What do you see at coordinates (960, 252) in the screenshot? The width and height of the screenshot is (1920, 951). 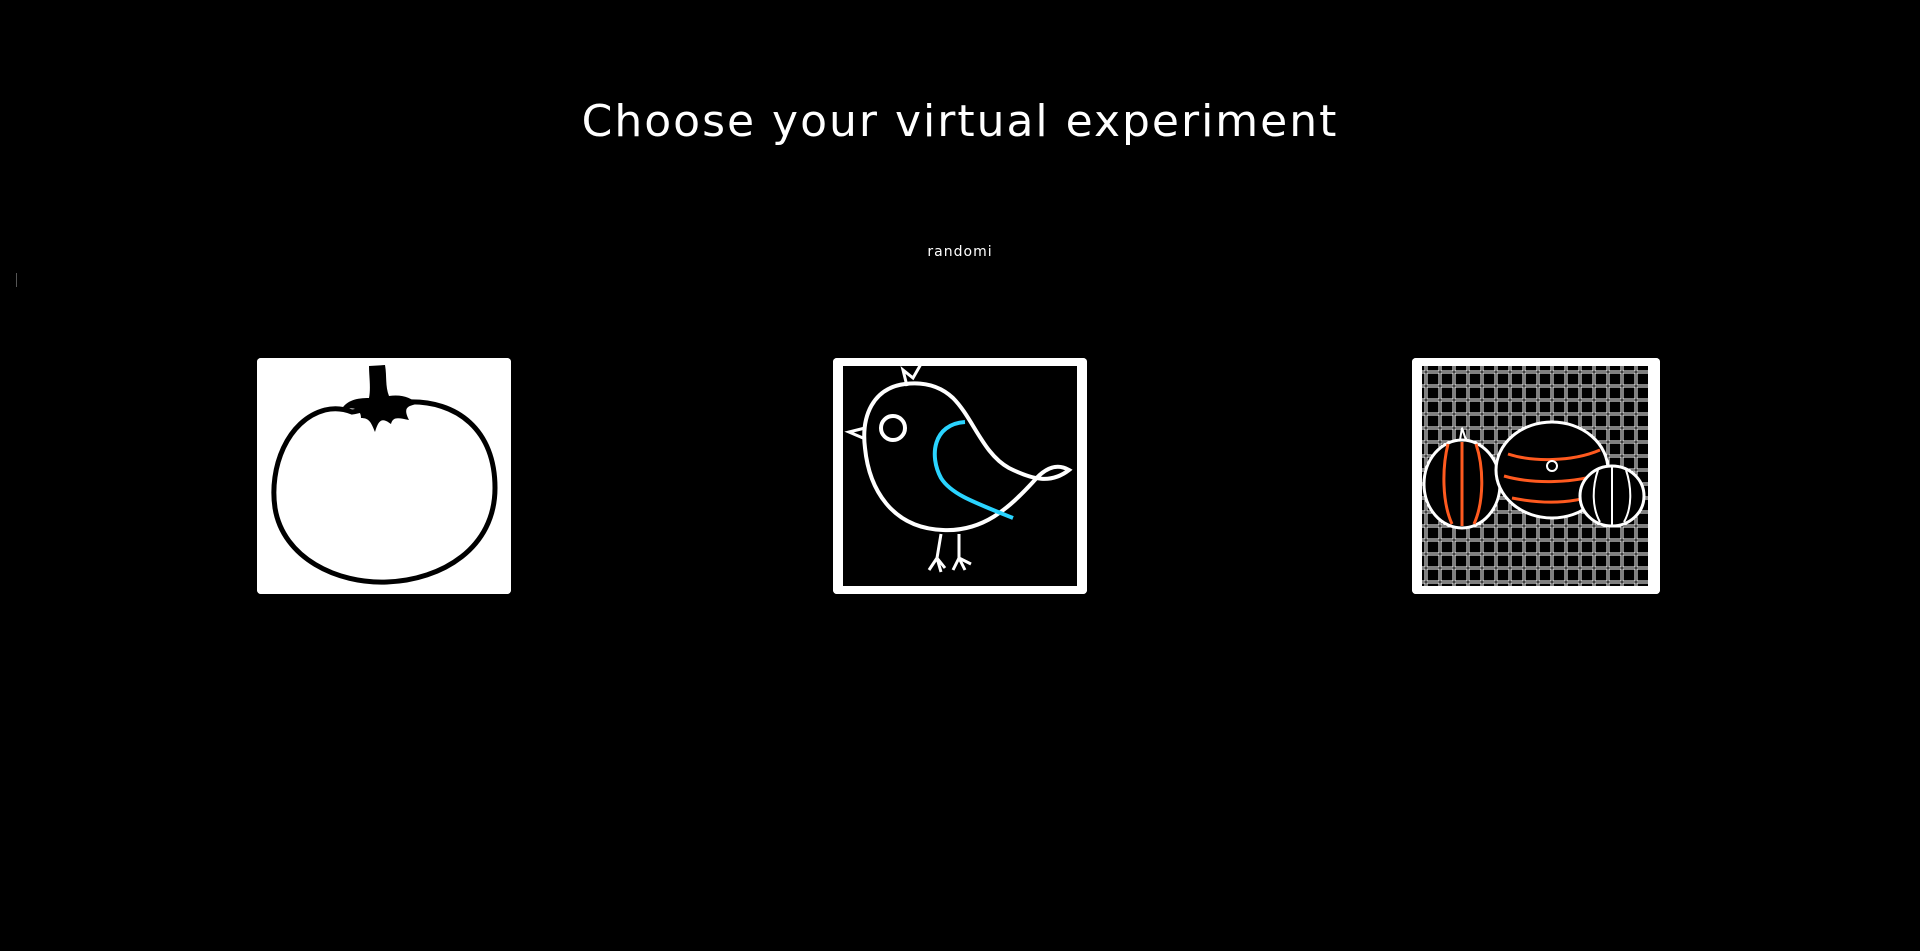 I see `random-experiment-link: randomi` at bounding box center [960, 252].